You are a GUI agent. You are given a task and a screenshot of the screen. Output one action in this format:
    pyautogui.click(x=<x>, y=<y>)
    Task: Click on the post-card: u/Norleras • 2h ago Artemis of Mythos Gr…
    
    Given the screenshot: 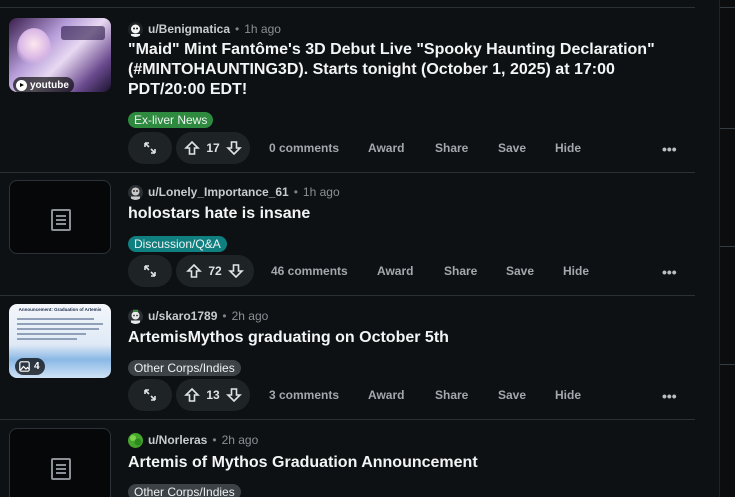 What is the action you would take?
    pyautogui.click(x=347, y=458)
    